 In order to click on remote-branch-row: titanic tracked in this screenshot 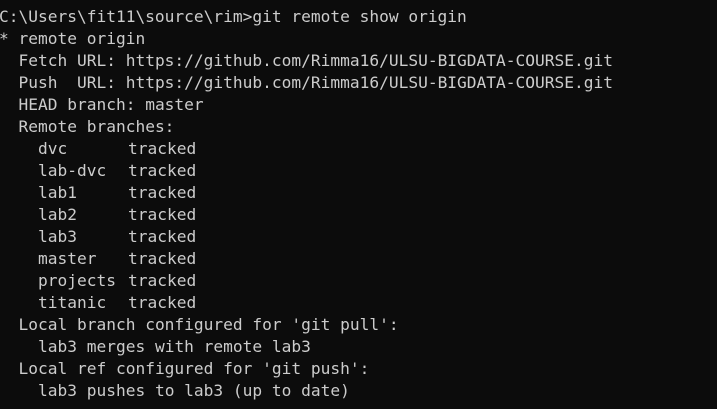, I will do `click(358, 303)`.